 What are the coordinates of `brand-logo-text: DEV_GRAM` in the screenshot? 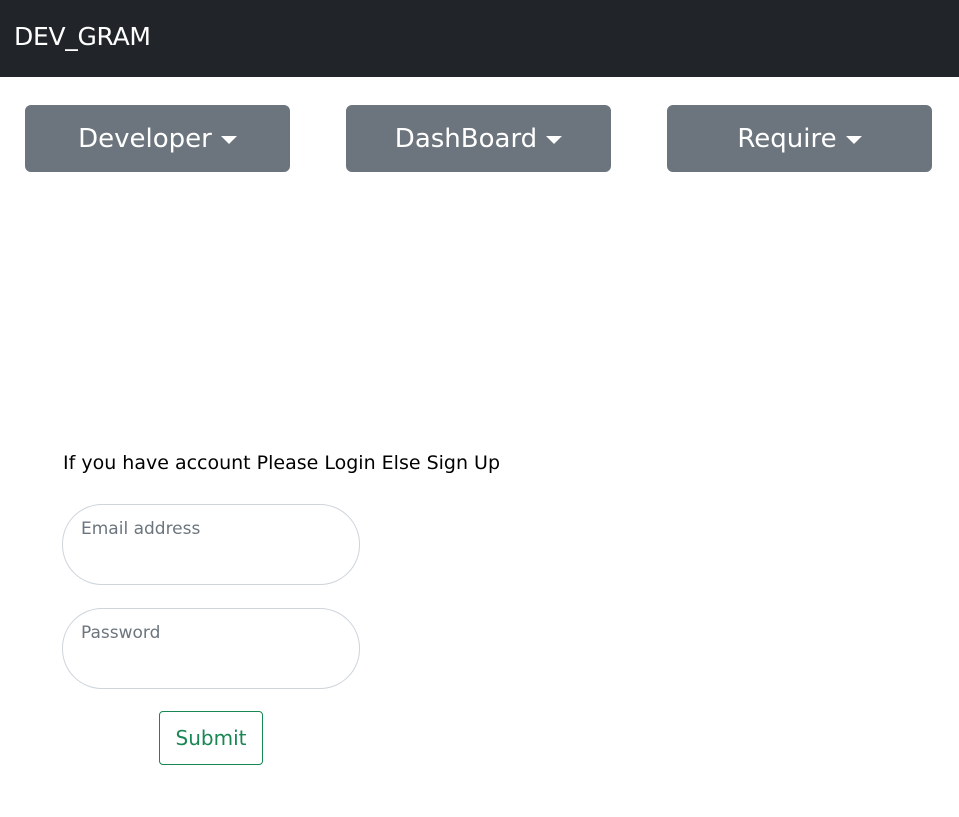 It's located at (82, 36).